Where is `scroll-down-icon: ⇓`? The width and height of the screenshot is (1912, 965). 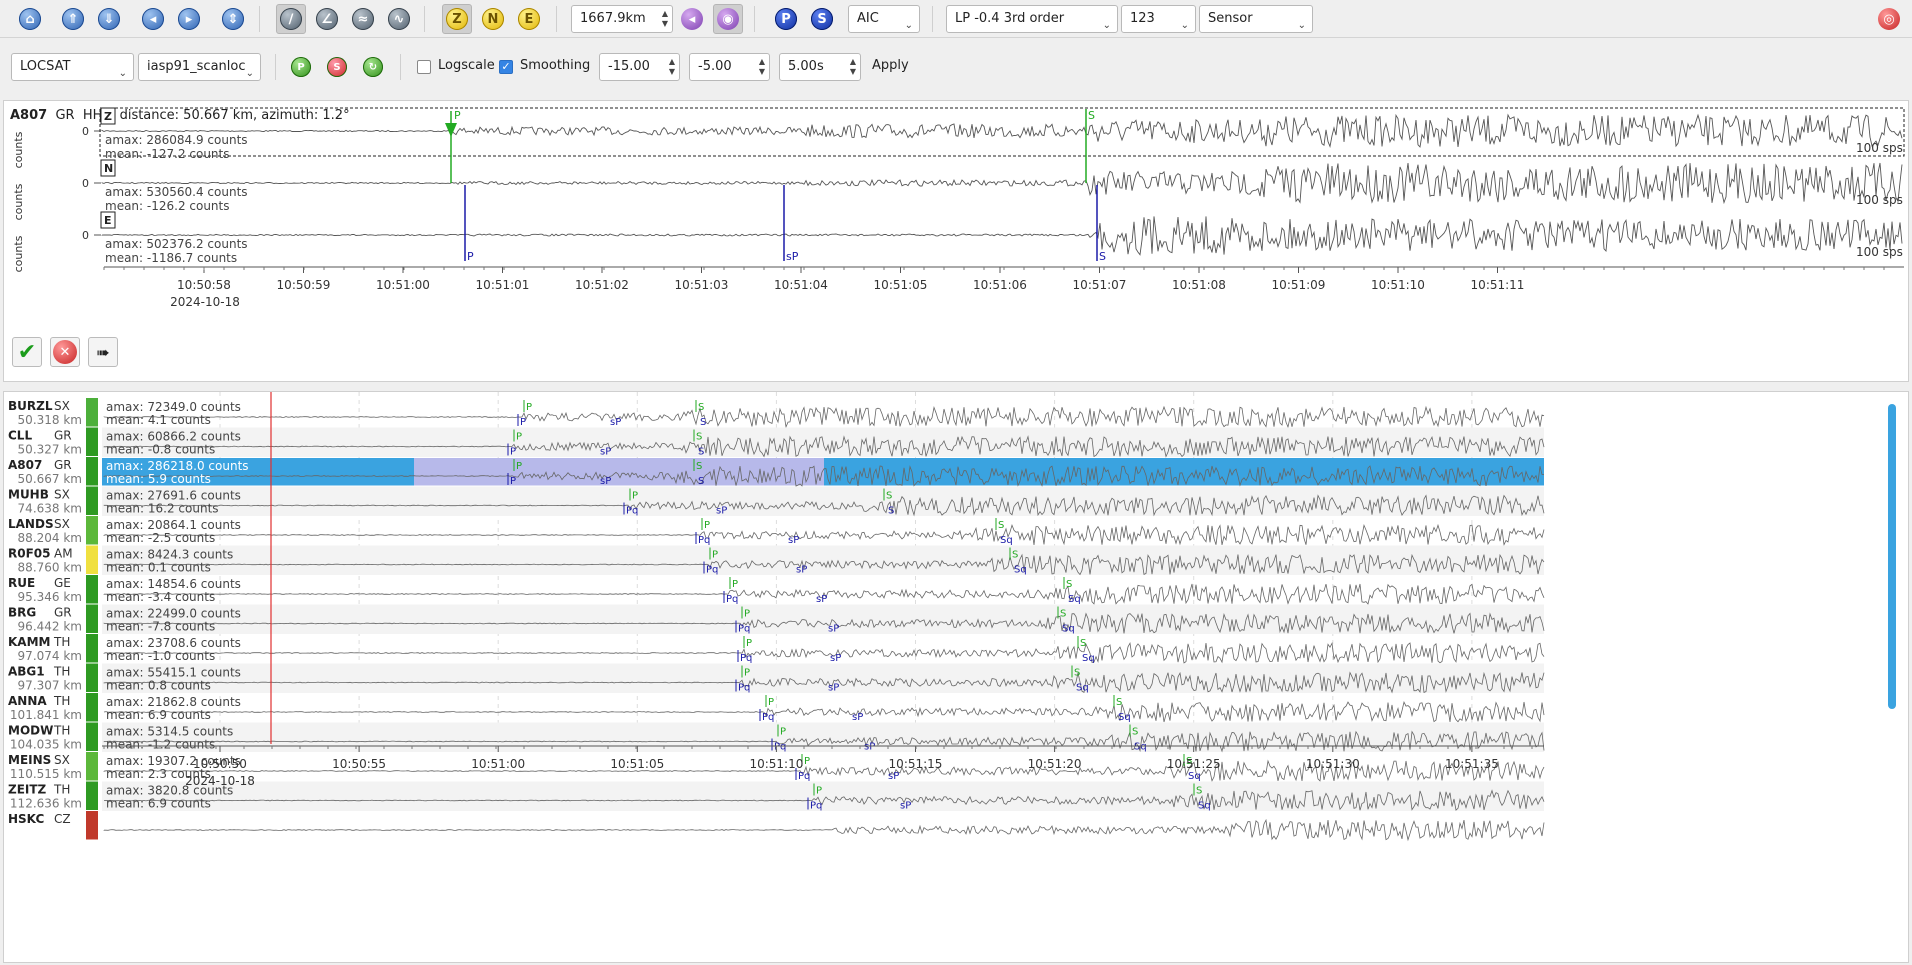 scroll-down-icon: ⇓ is located at coordinates (109, 19).